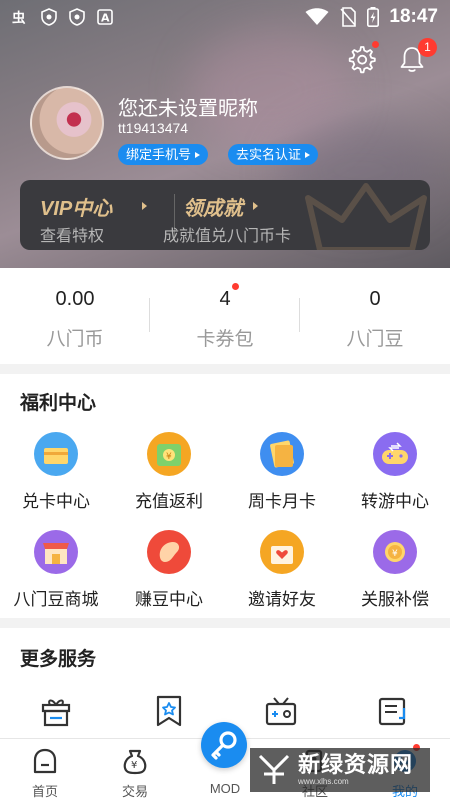 The image size is (450, 800). Describe the element at coordinates (274, 769) in the screenshot. I see `watermark-logo-icon` at that location.